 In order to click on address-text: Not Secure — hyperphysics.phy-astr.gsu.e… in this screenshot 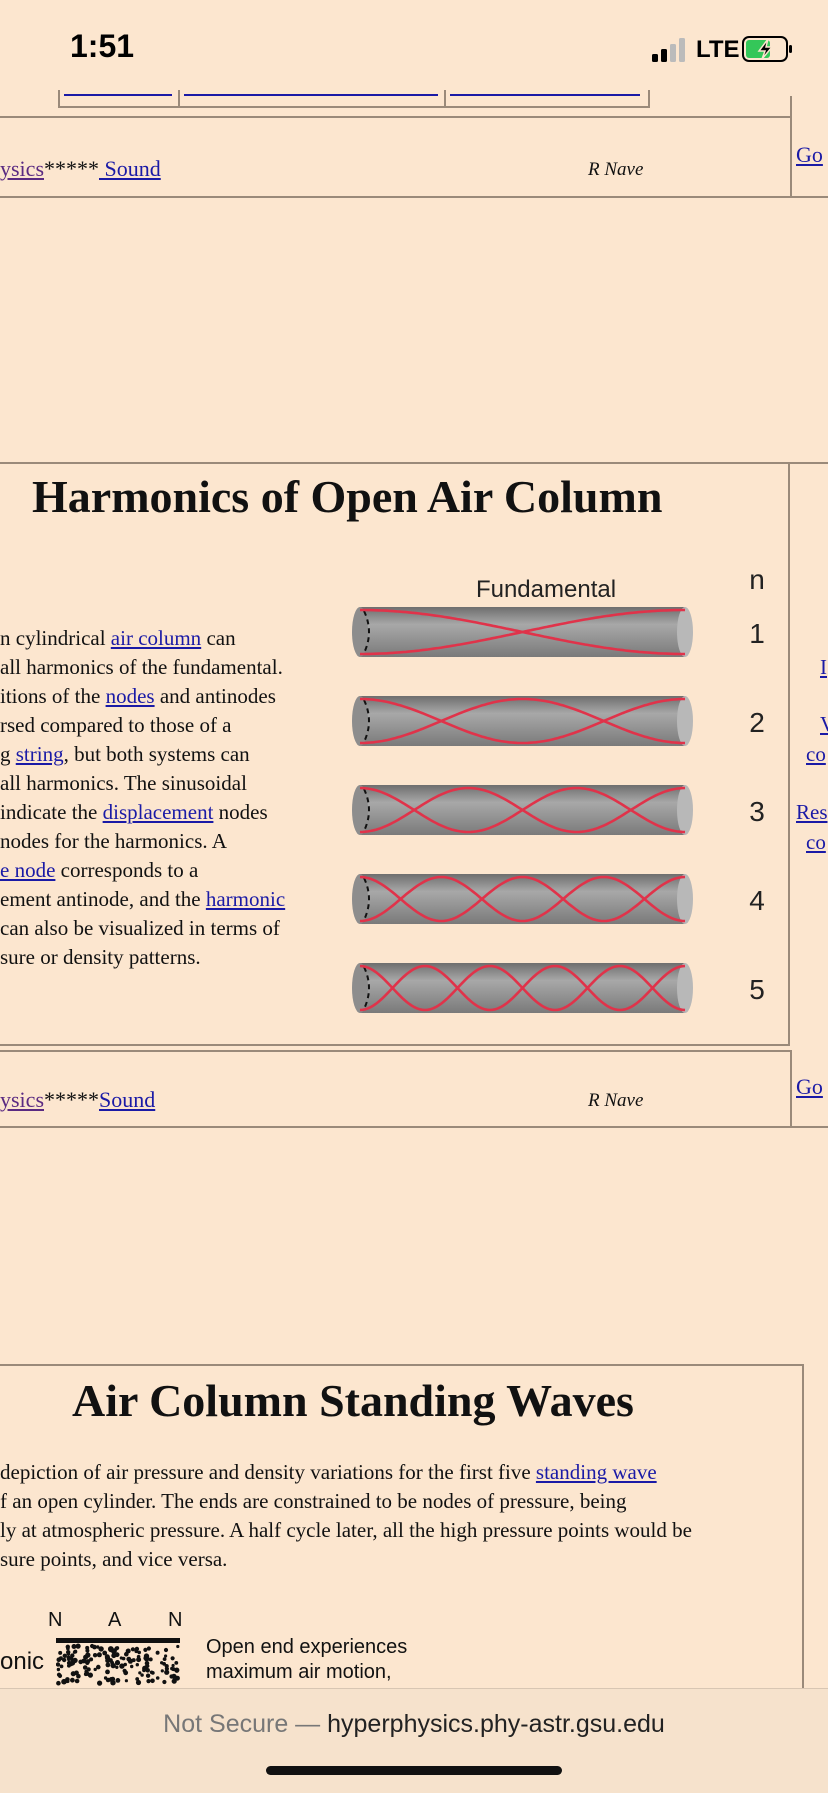, I will do `click(414, 1724)`.